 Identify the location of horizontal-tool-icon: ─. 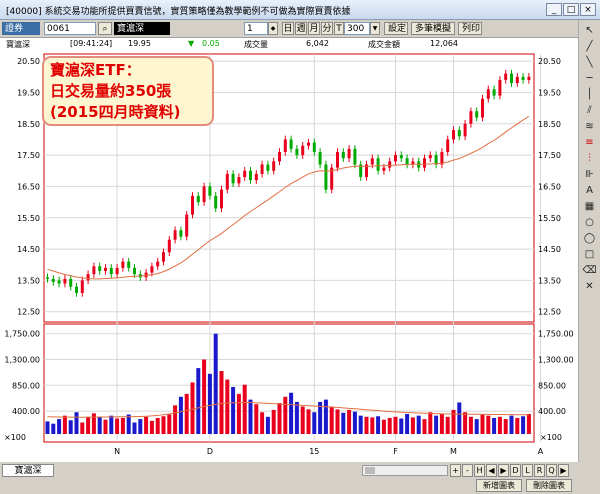
(589, 78).